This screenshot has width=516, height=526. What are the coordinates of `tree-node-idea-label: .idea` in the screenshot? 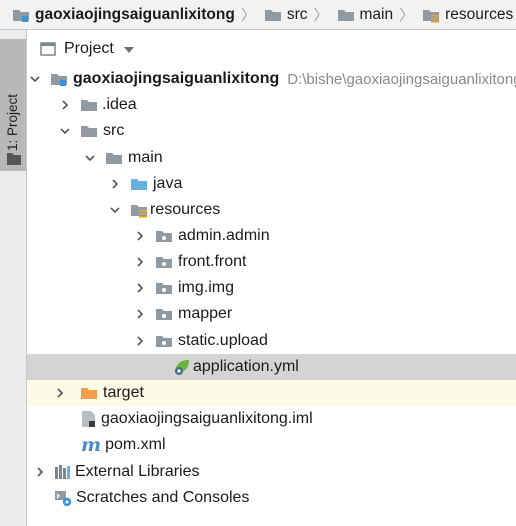 It's located at (119, 105).